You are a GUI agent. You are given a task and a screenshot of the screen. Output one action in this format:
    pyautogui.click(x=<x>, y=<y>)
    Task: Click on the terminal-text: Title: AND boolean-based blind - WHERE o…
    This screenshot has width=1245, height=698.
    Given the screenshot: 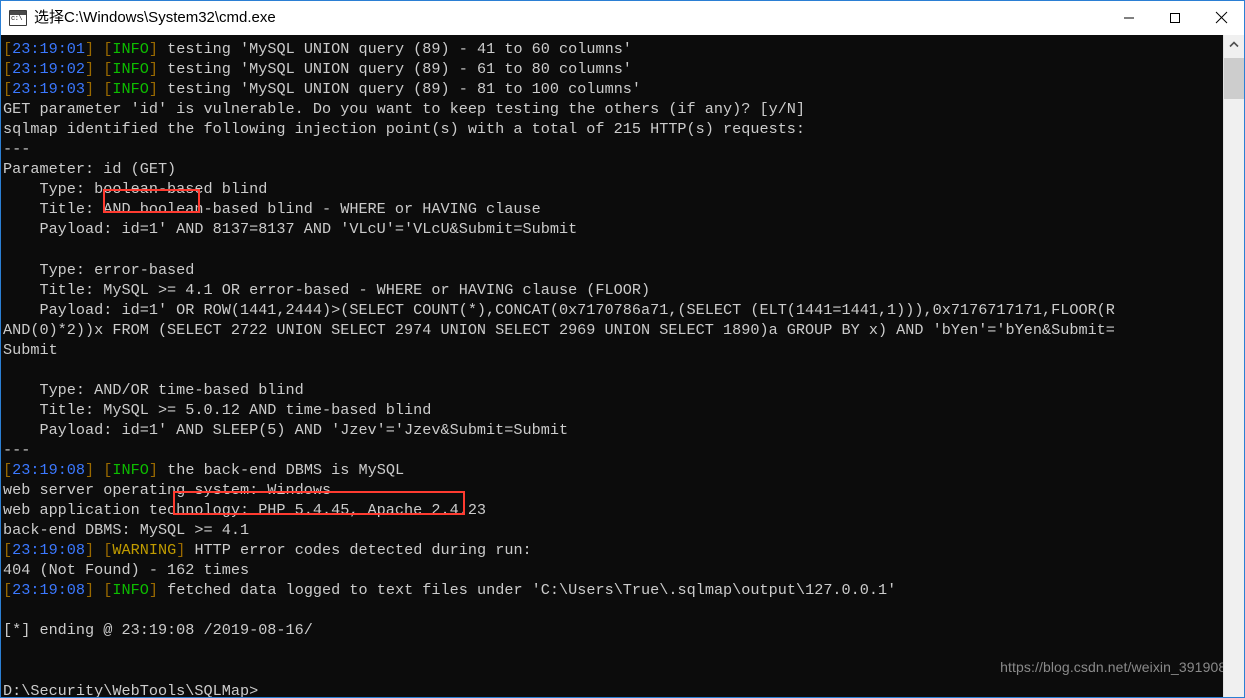 What is the action you would take?
    pyautogui.click(x=272, y=209)
    